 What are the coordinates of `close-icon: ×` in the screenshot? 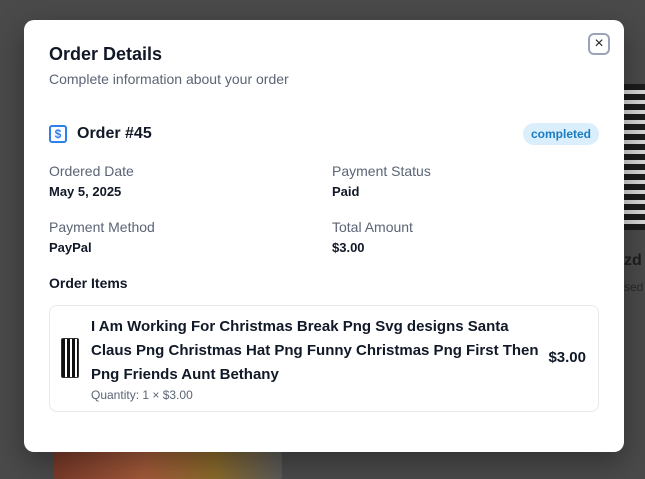 It's located at (599, 43).